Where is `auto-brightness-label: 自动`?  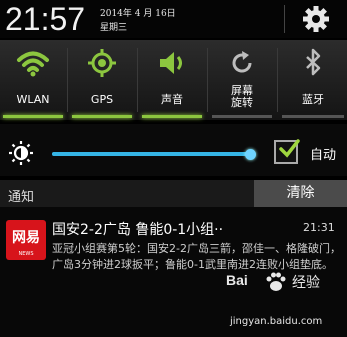 auto-brightness-label: 自动 is located at coordinates (323, 155).